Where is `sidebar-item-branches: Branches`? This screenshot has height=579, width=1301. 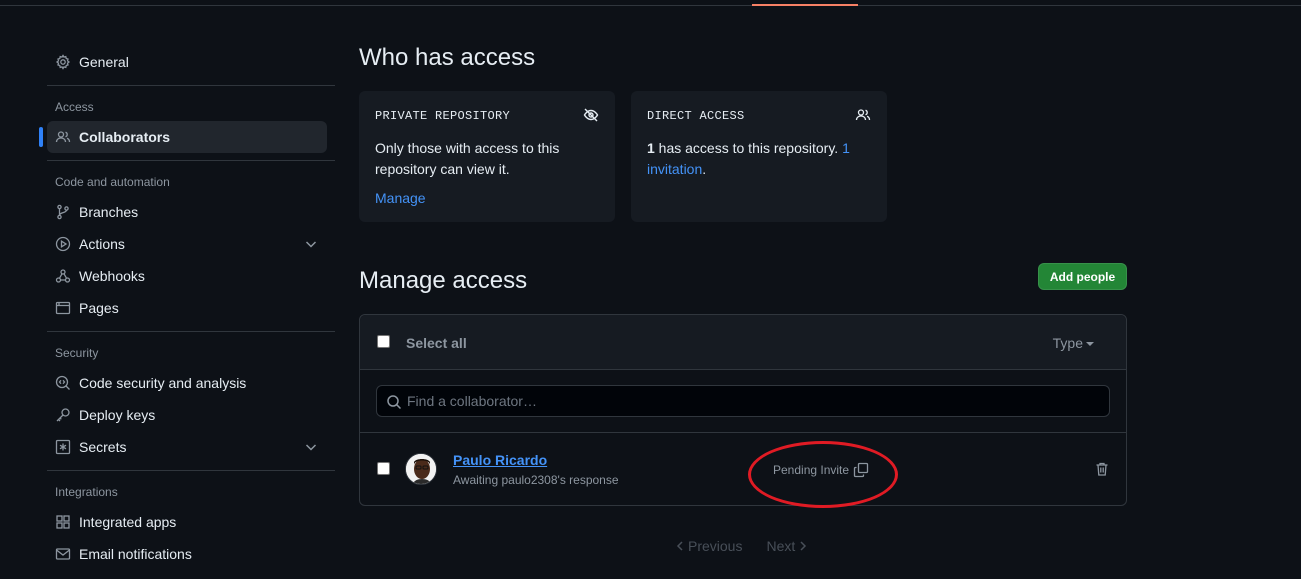 sidebar-item-branches: Branches is located at coordinates (191, 212).